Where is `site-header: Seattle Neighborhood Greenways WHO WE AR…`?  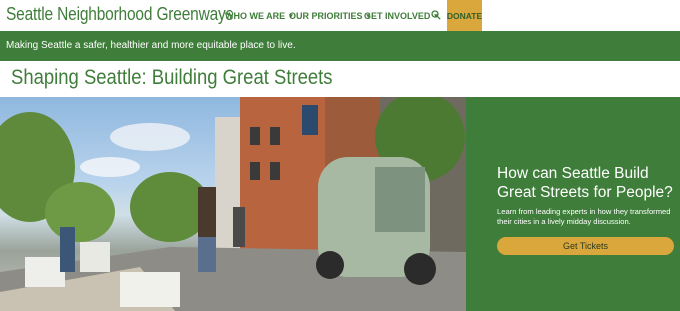 site-header: Seattle Neighborhood Greenways WHO WE AR… is located at coordinates (340, 15).